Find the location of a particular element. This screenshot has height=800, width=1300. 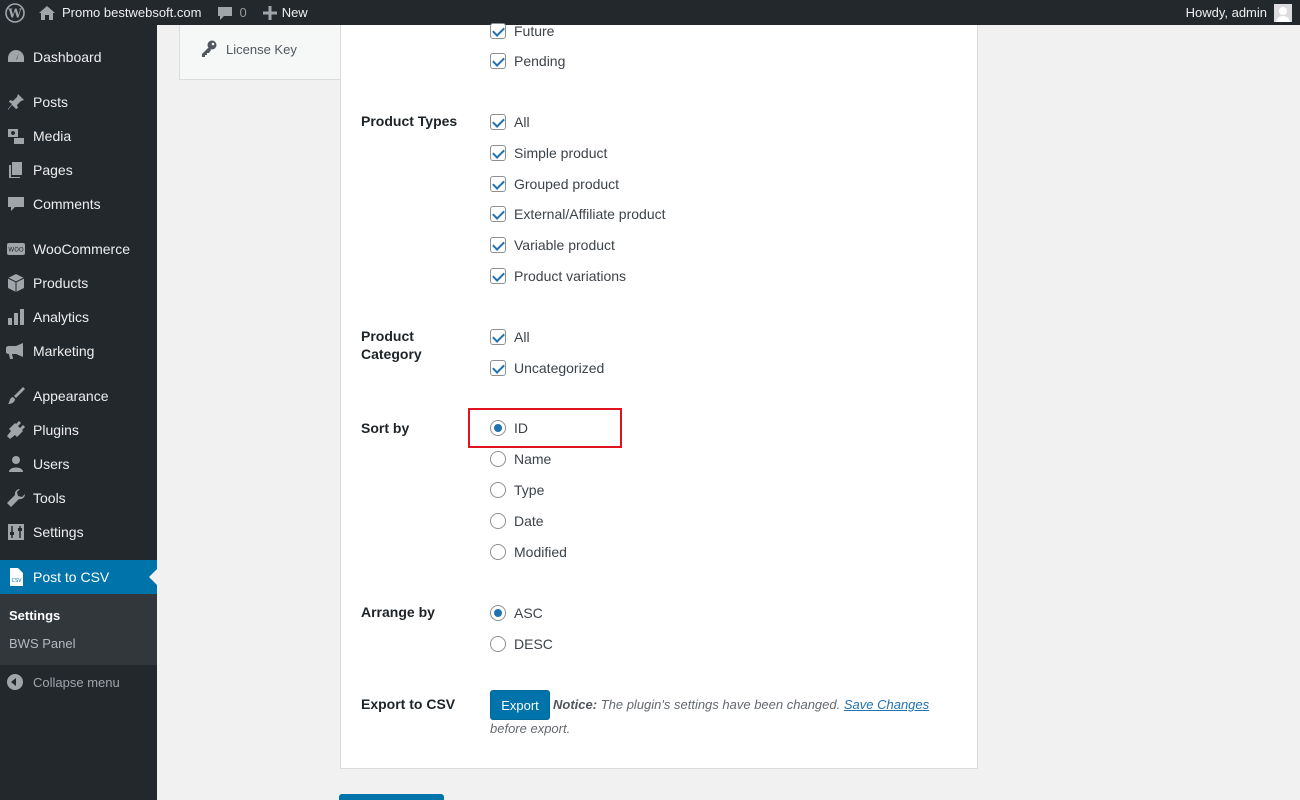

sidebar-item-label: Posts is located at coordinates (51, 102).